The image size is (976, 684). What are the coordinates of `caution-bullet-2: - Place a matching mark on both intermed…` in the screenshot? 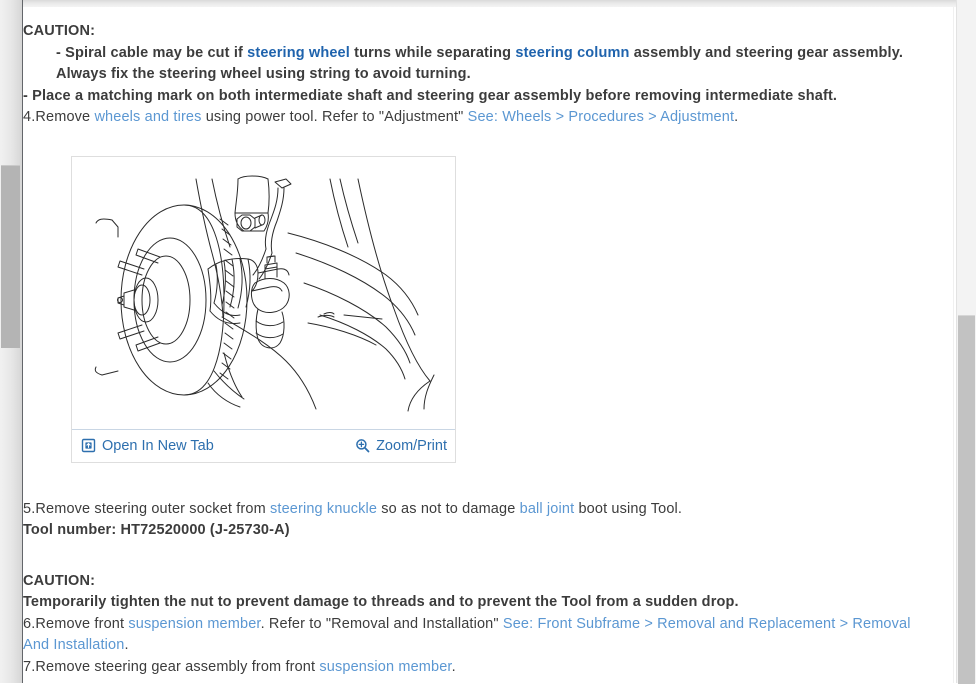 It's located at (430, 95).